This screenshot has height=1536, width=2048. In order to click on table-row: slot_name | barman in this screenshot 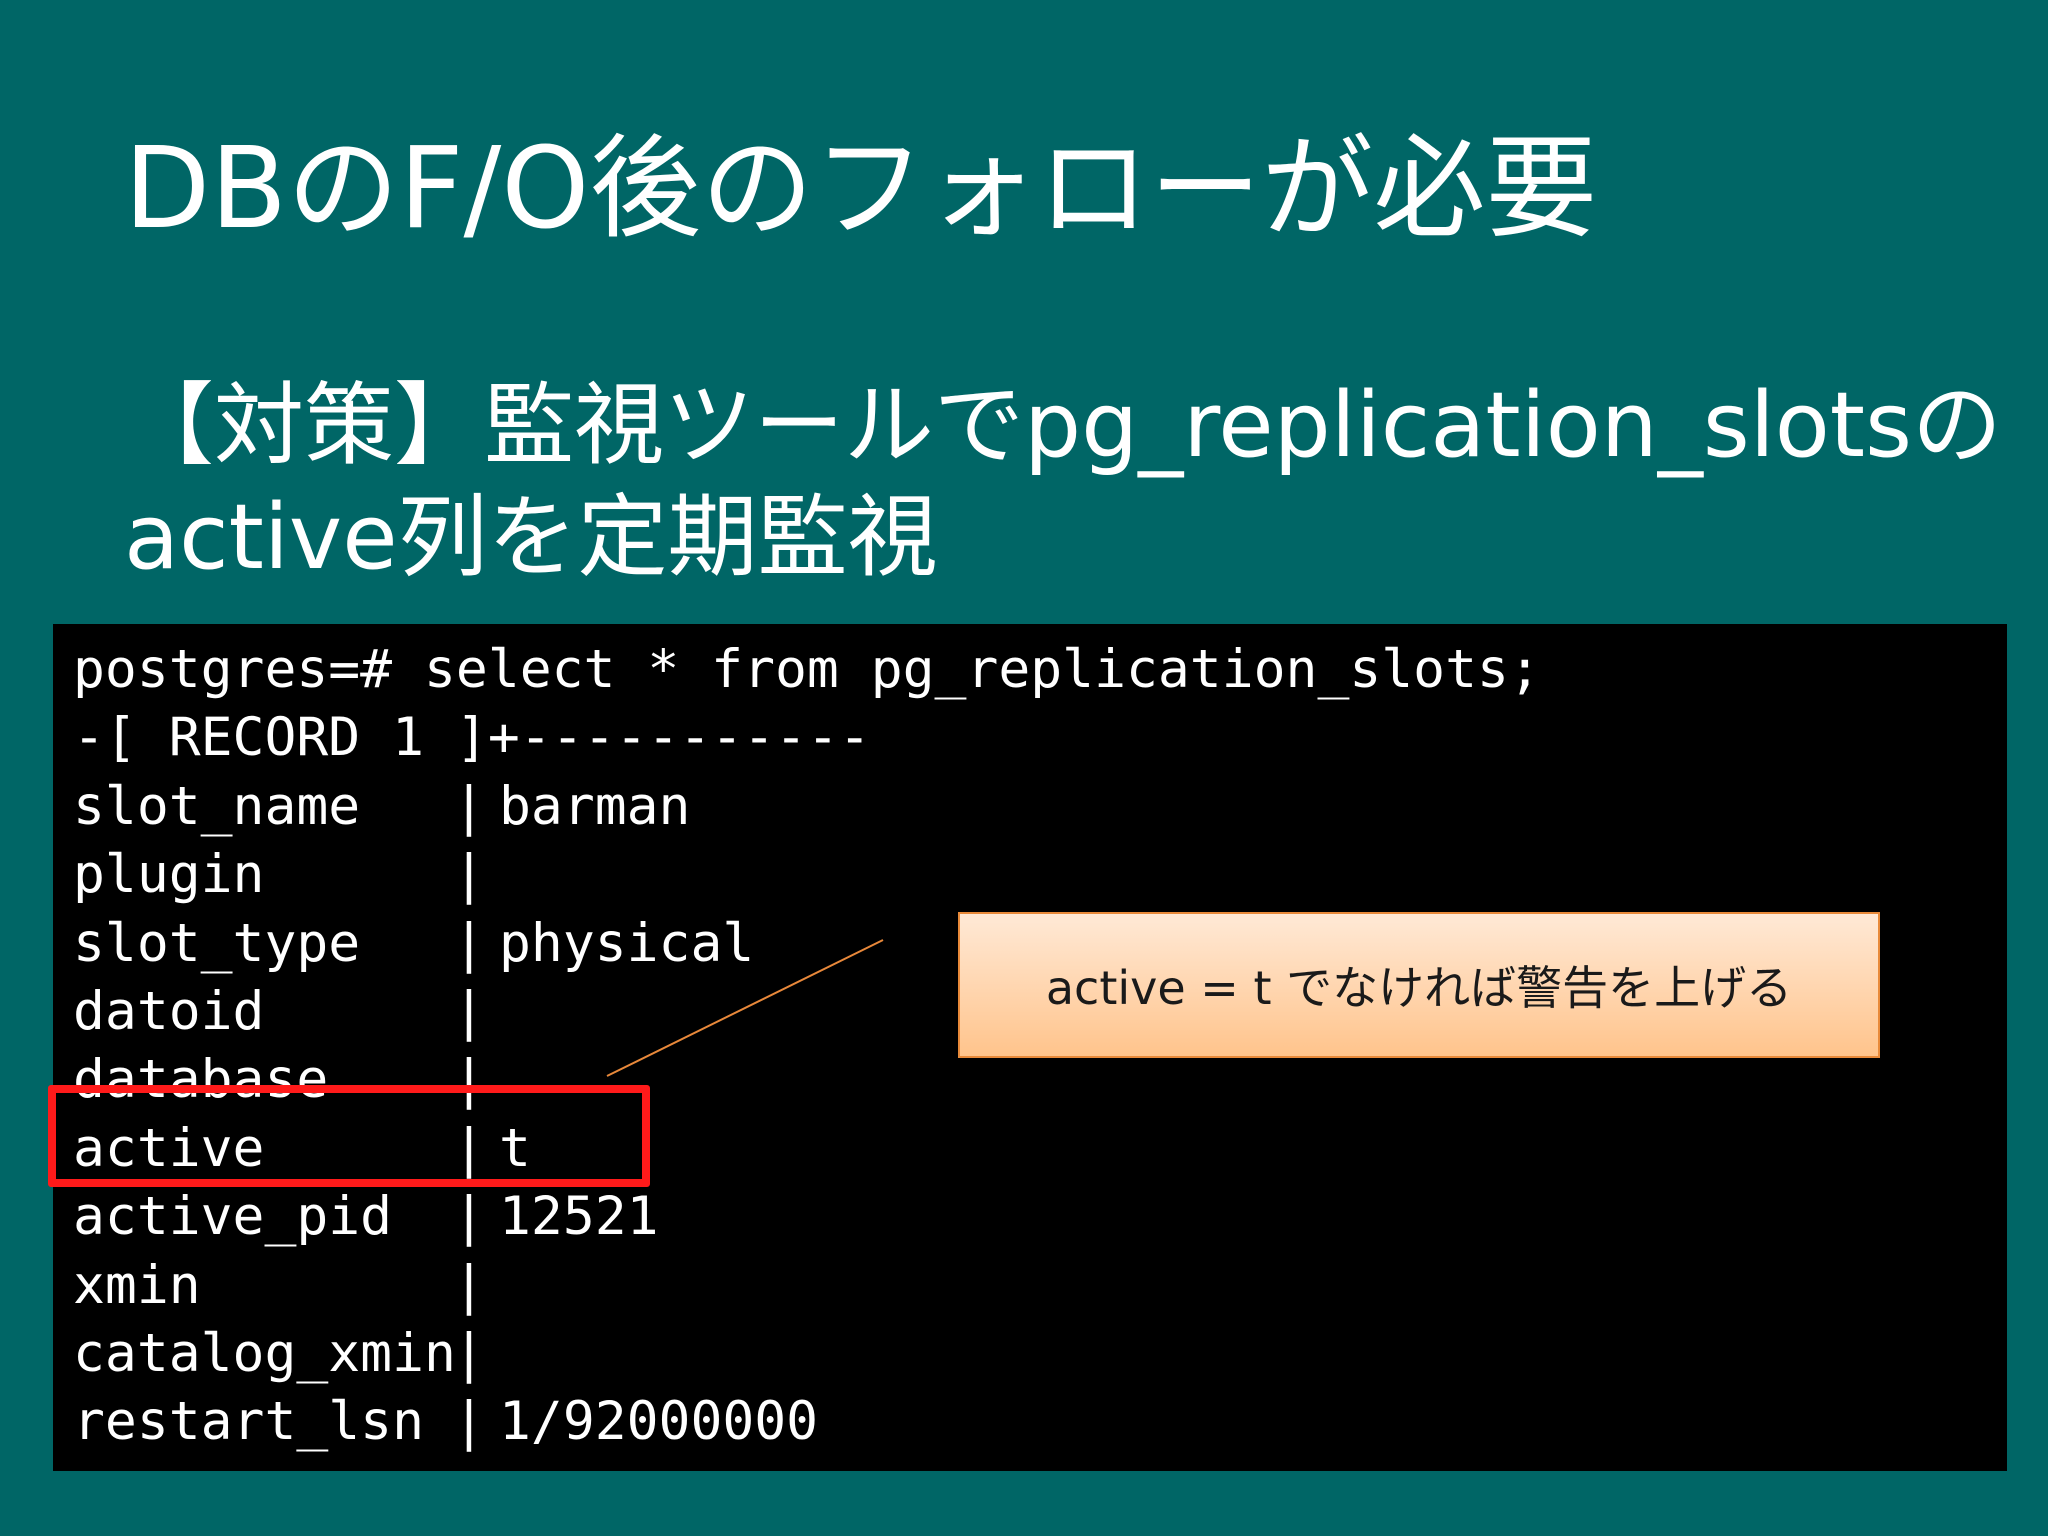, I will do `click(807, 807)`.